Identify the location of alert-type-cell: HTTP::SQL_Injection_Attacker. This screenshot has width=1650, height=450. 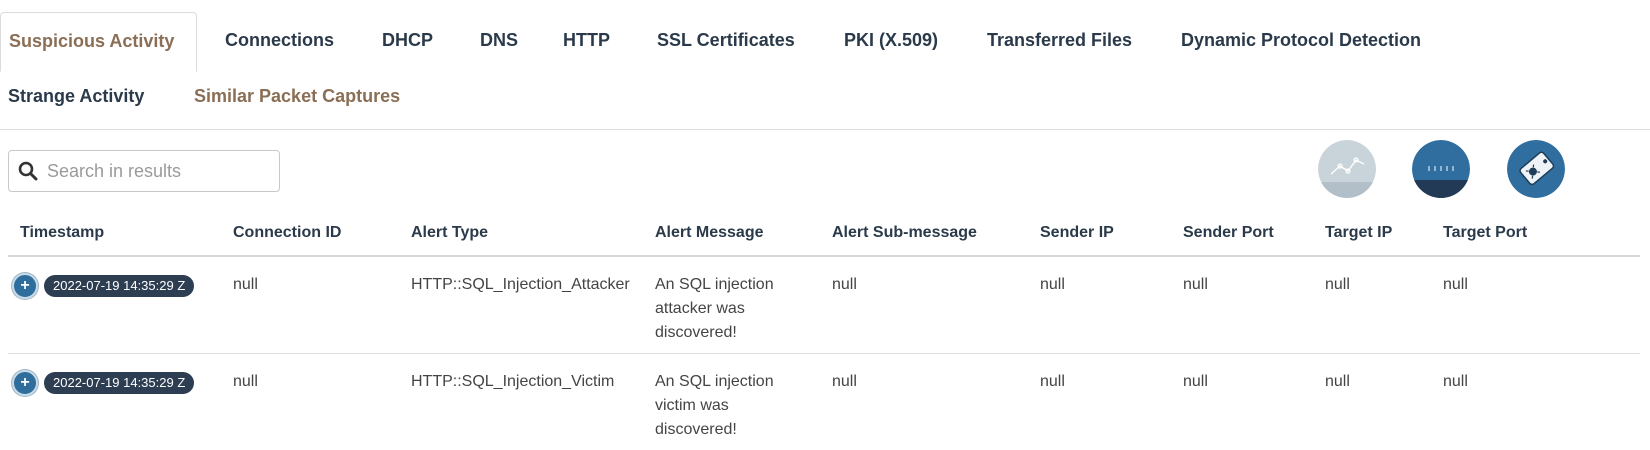
(521, 305).